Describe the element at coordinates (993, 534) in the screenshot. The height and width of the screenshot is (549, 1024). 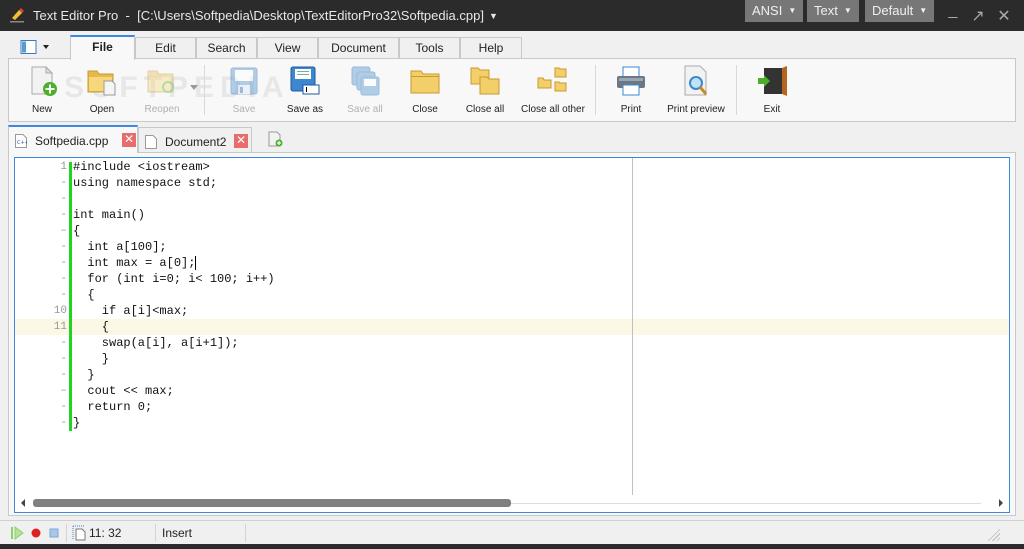
I see `resize-grip` at that location.